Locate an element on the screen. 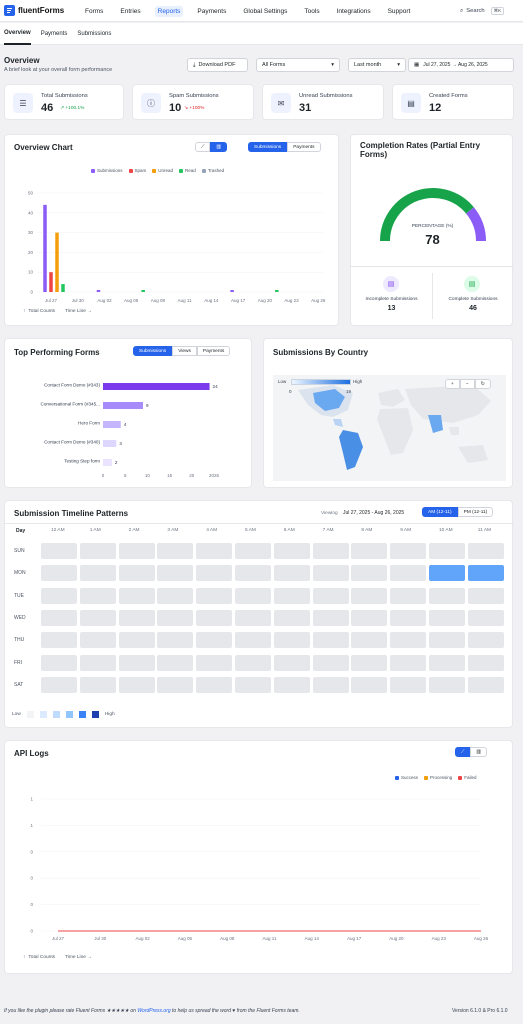 This screenshot has width=523, height=1024. nav-item-global-settings: Global Settings is located at coordinates (265, 11).